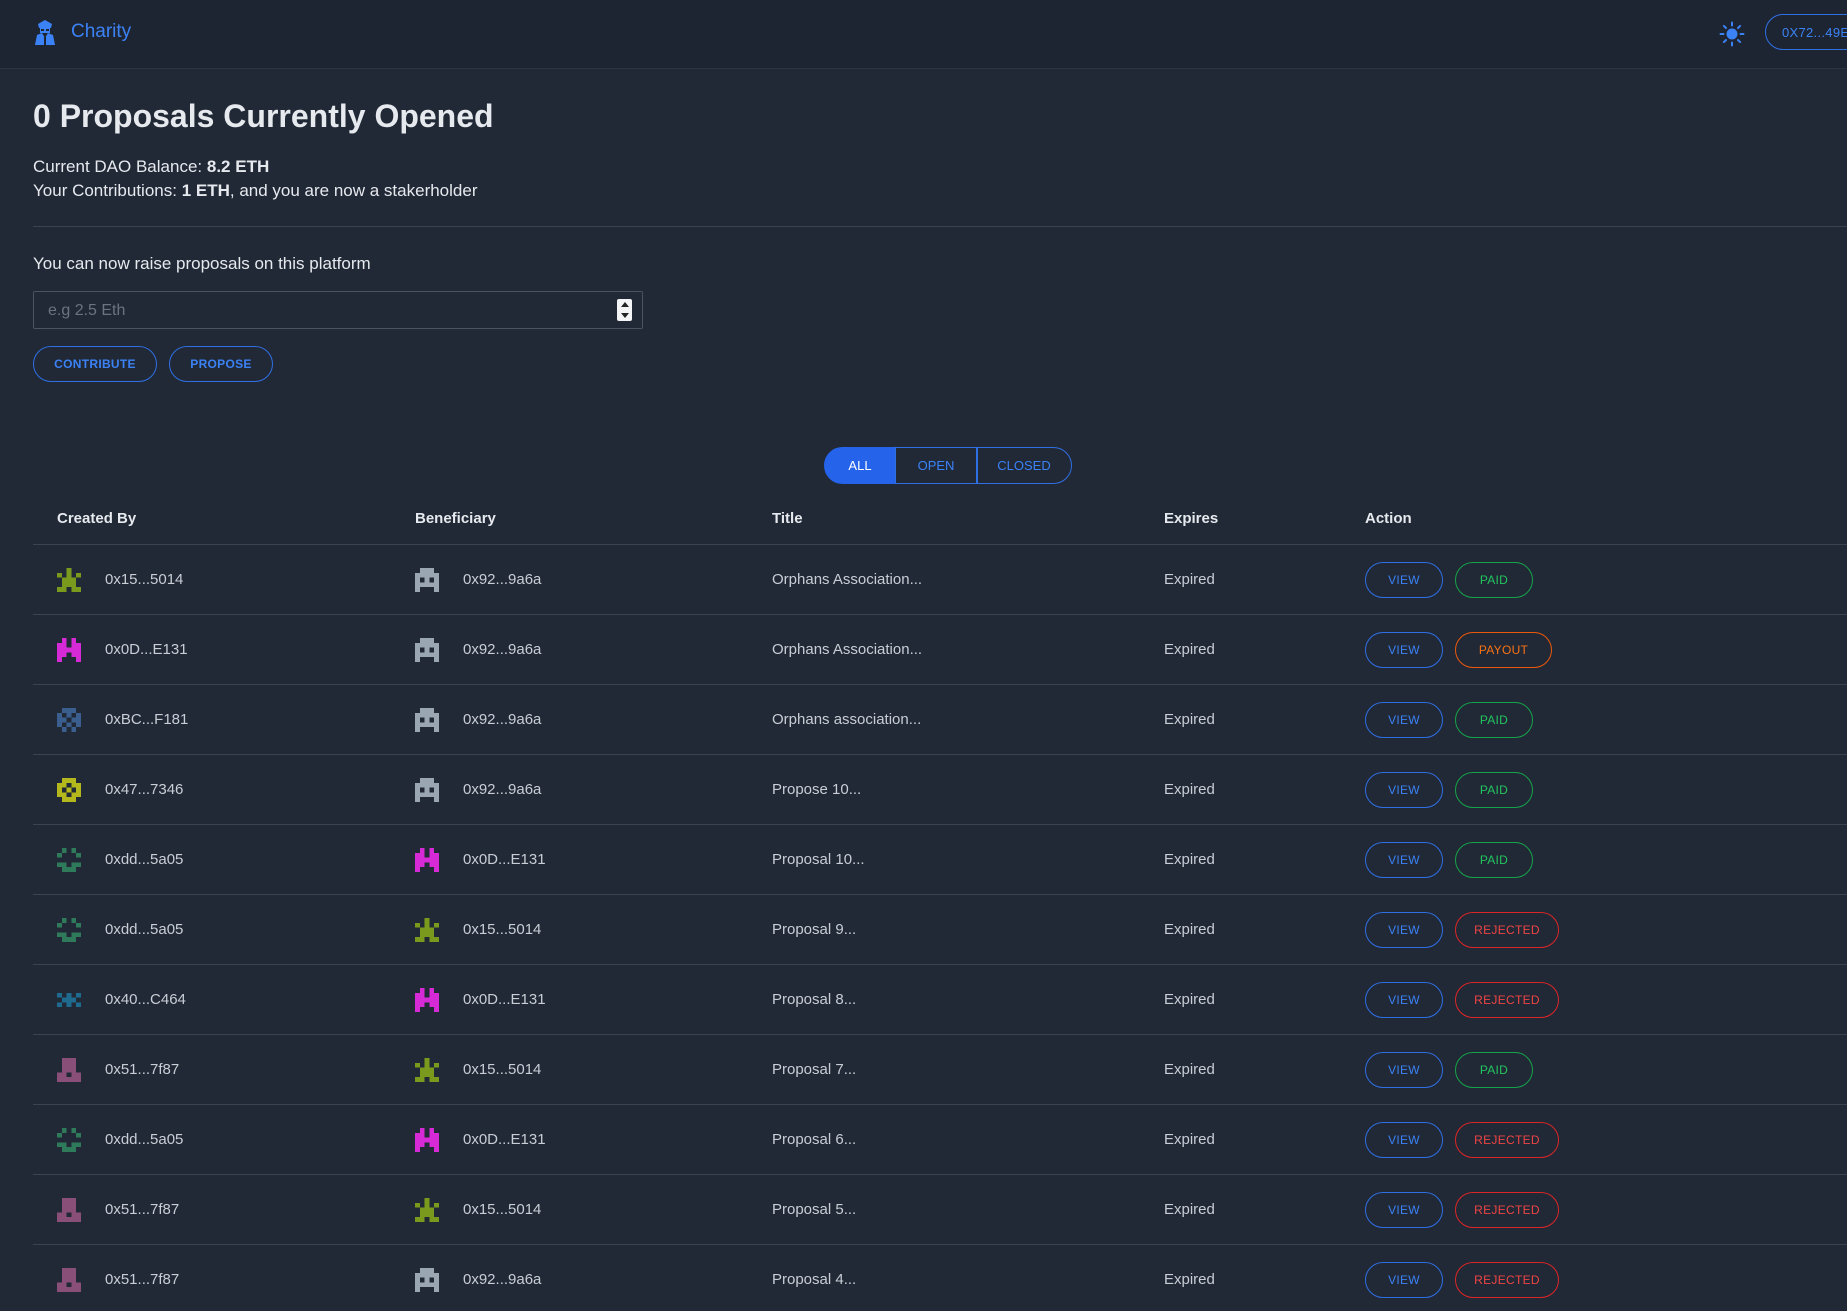 Image resolution: width=1847 pixels, height=1311 pixels. I want to click on brand-link: Charity, so click(82, 32).